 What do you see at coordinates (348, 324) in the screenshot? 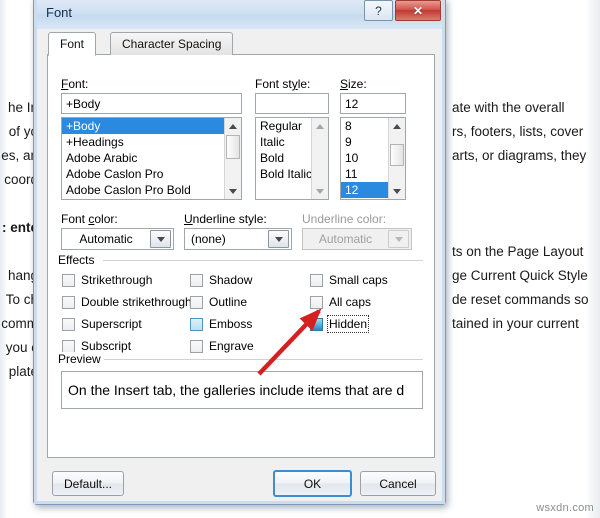
I see `checkbox-label: Hidden` at bounding box center [348, 324].